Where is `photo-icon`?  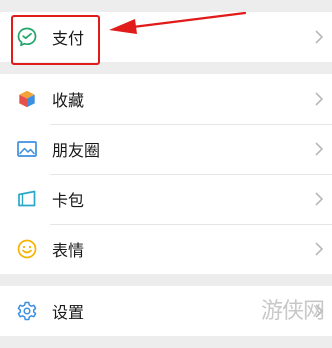
photo-icon is located at coordinates (27, 149).